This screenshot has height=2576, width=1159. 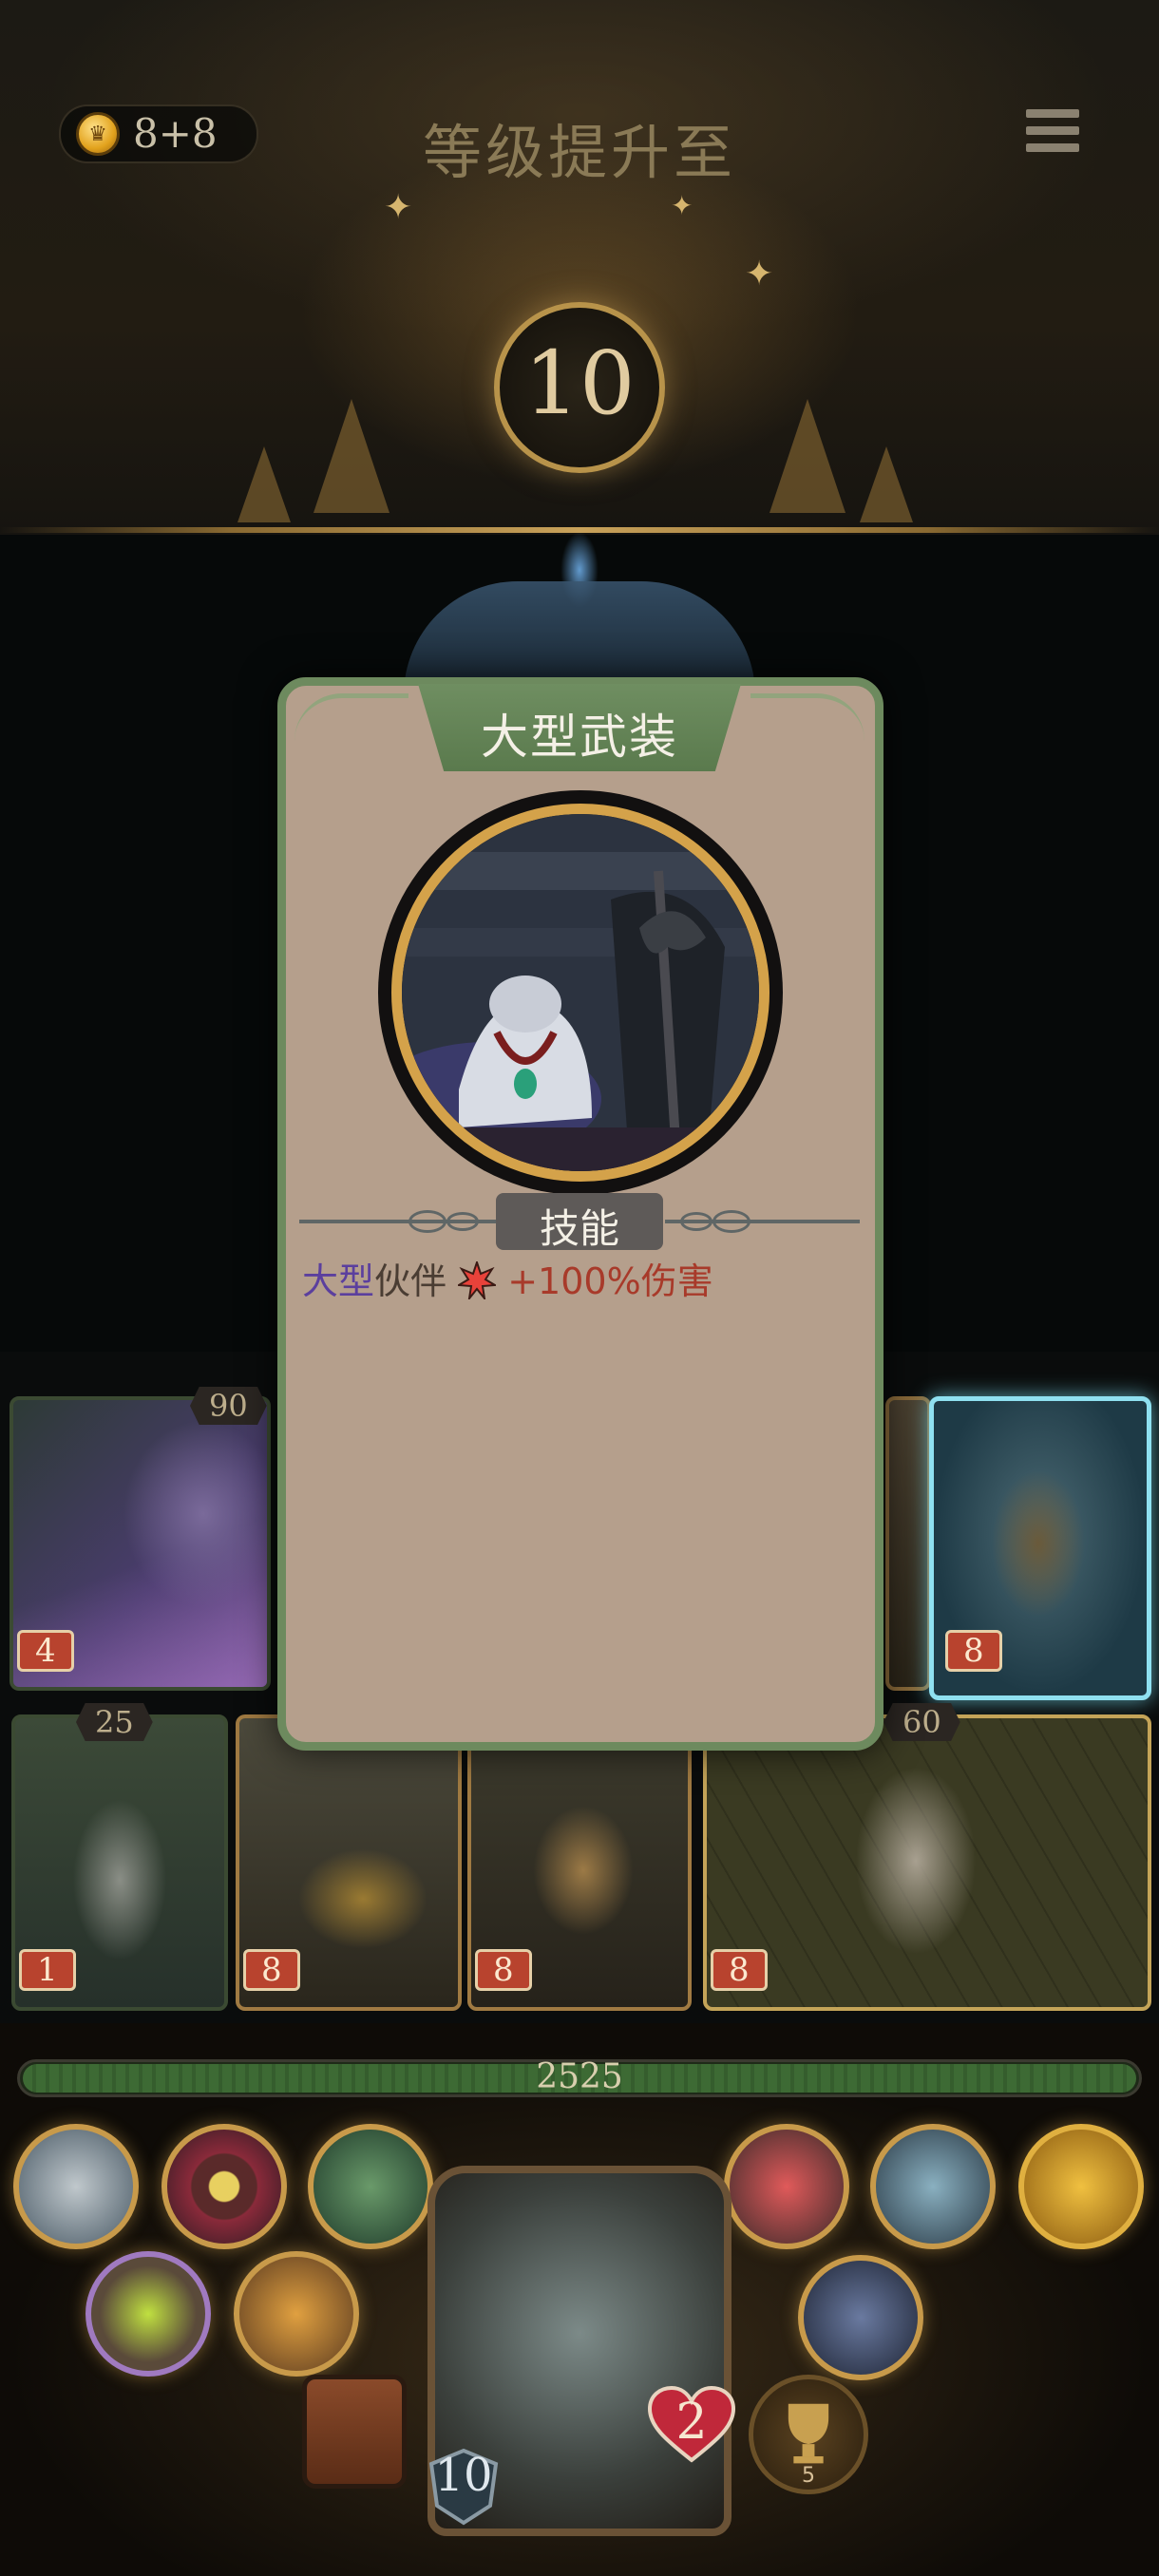 What do you see at coordinates (1052, 134) in the screenshot?
I see `menu-icon` at bounding box center [1052, 134].